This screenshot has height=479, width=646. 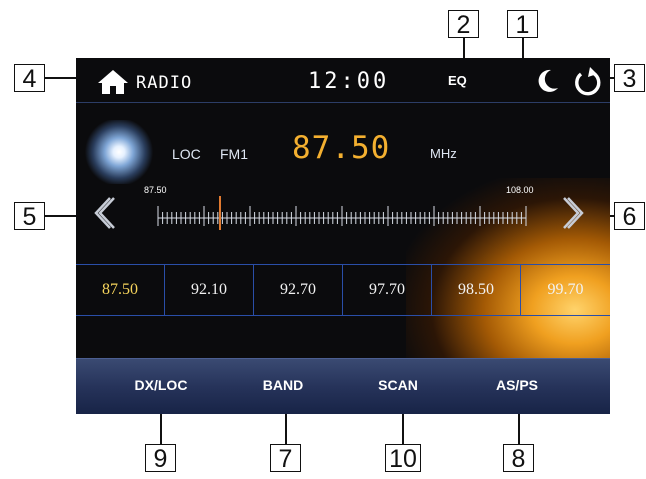 I want to click on dxloc-button: DX/LOC, so click(x=161, y=385).